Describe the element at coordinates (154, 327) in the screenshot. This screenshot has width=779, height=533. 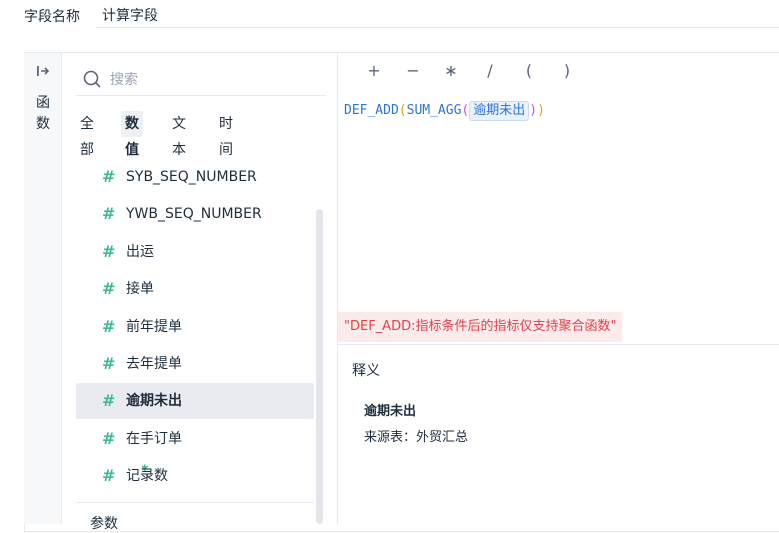
I see `field-item-label: 前年提单` at that location.